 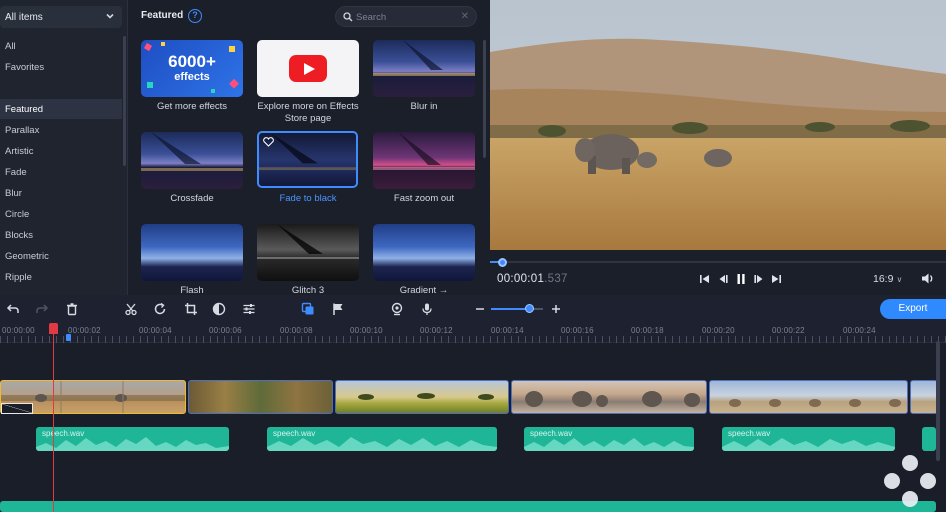 I want to click on ruler-label: 00:00:14, so click(x=507, y=330).